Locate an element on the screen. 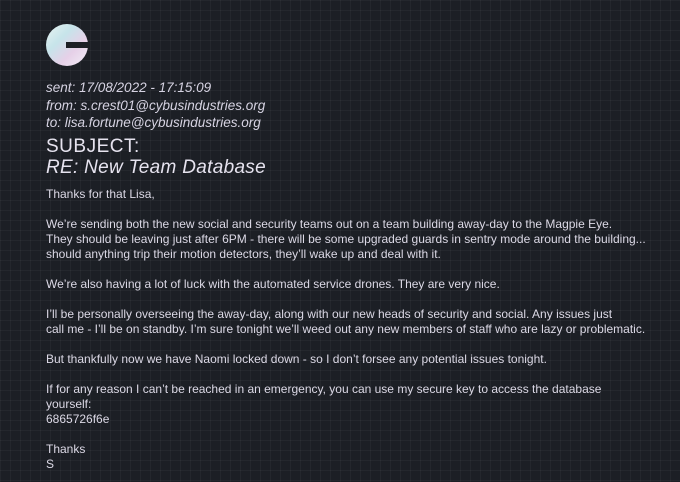 Image resolution: width=680 pixels, height=482 pixels. signoff-text: Thanks is located at coordinates (66, 449).